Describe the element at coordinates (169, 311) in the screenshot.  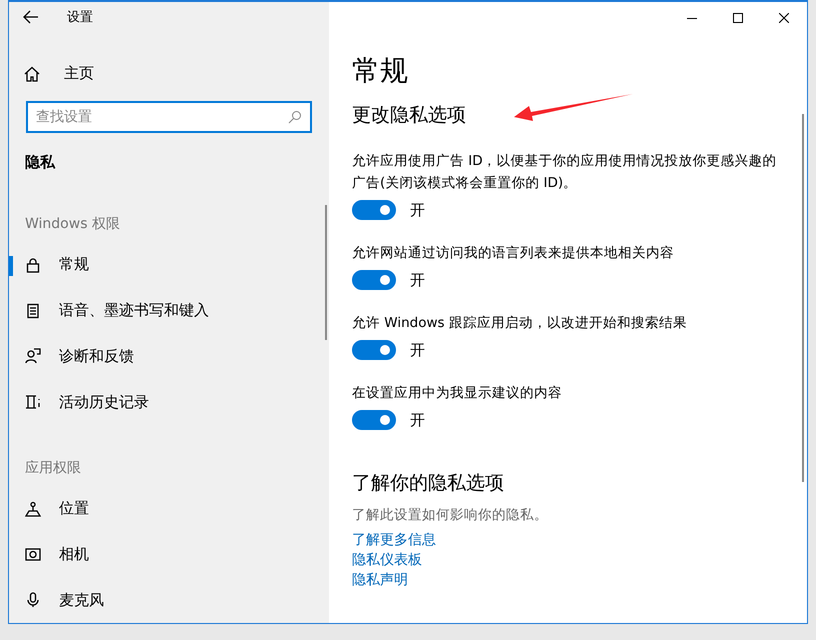
I see `sidebar-item: 语音、墨迹书写和键入` at that location.